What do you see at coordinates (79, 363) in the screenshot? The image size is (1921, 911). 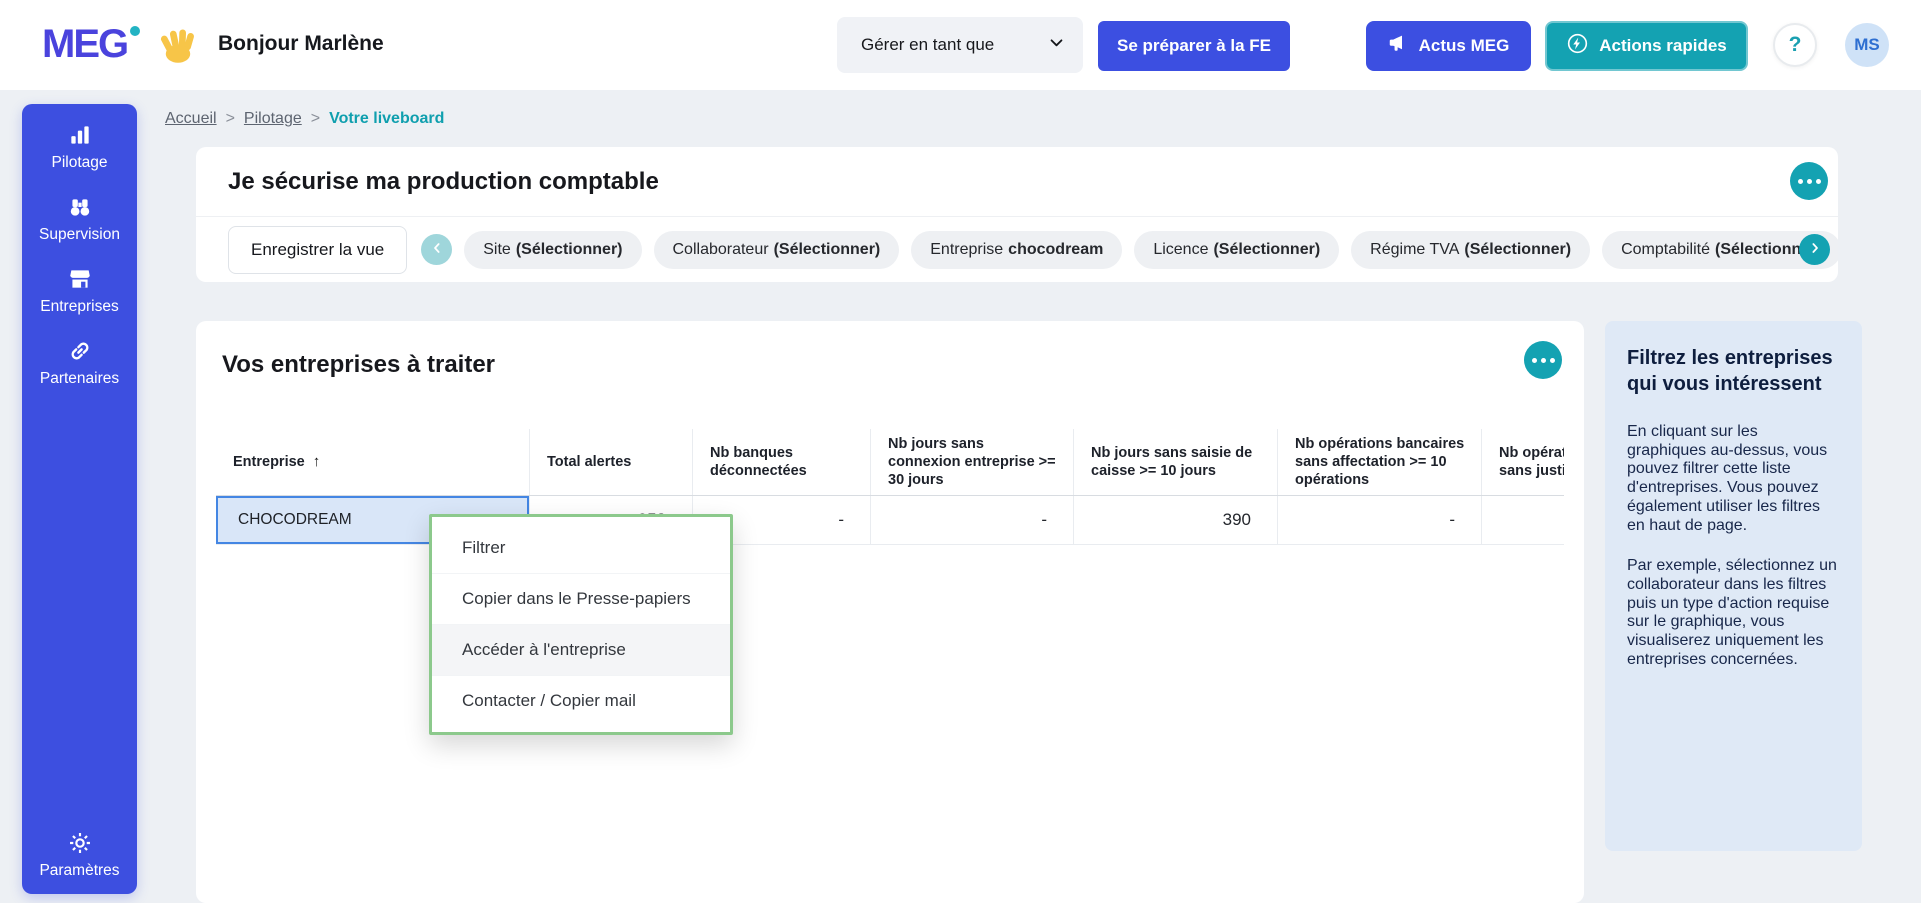 I see `sidebar-item-partenaires: Partenaires` at bounding box center [79, 363].